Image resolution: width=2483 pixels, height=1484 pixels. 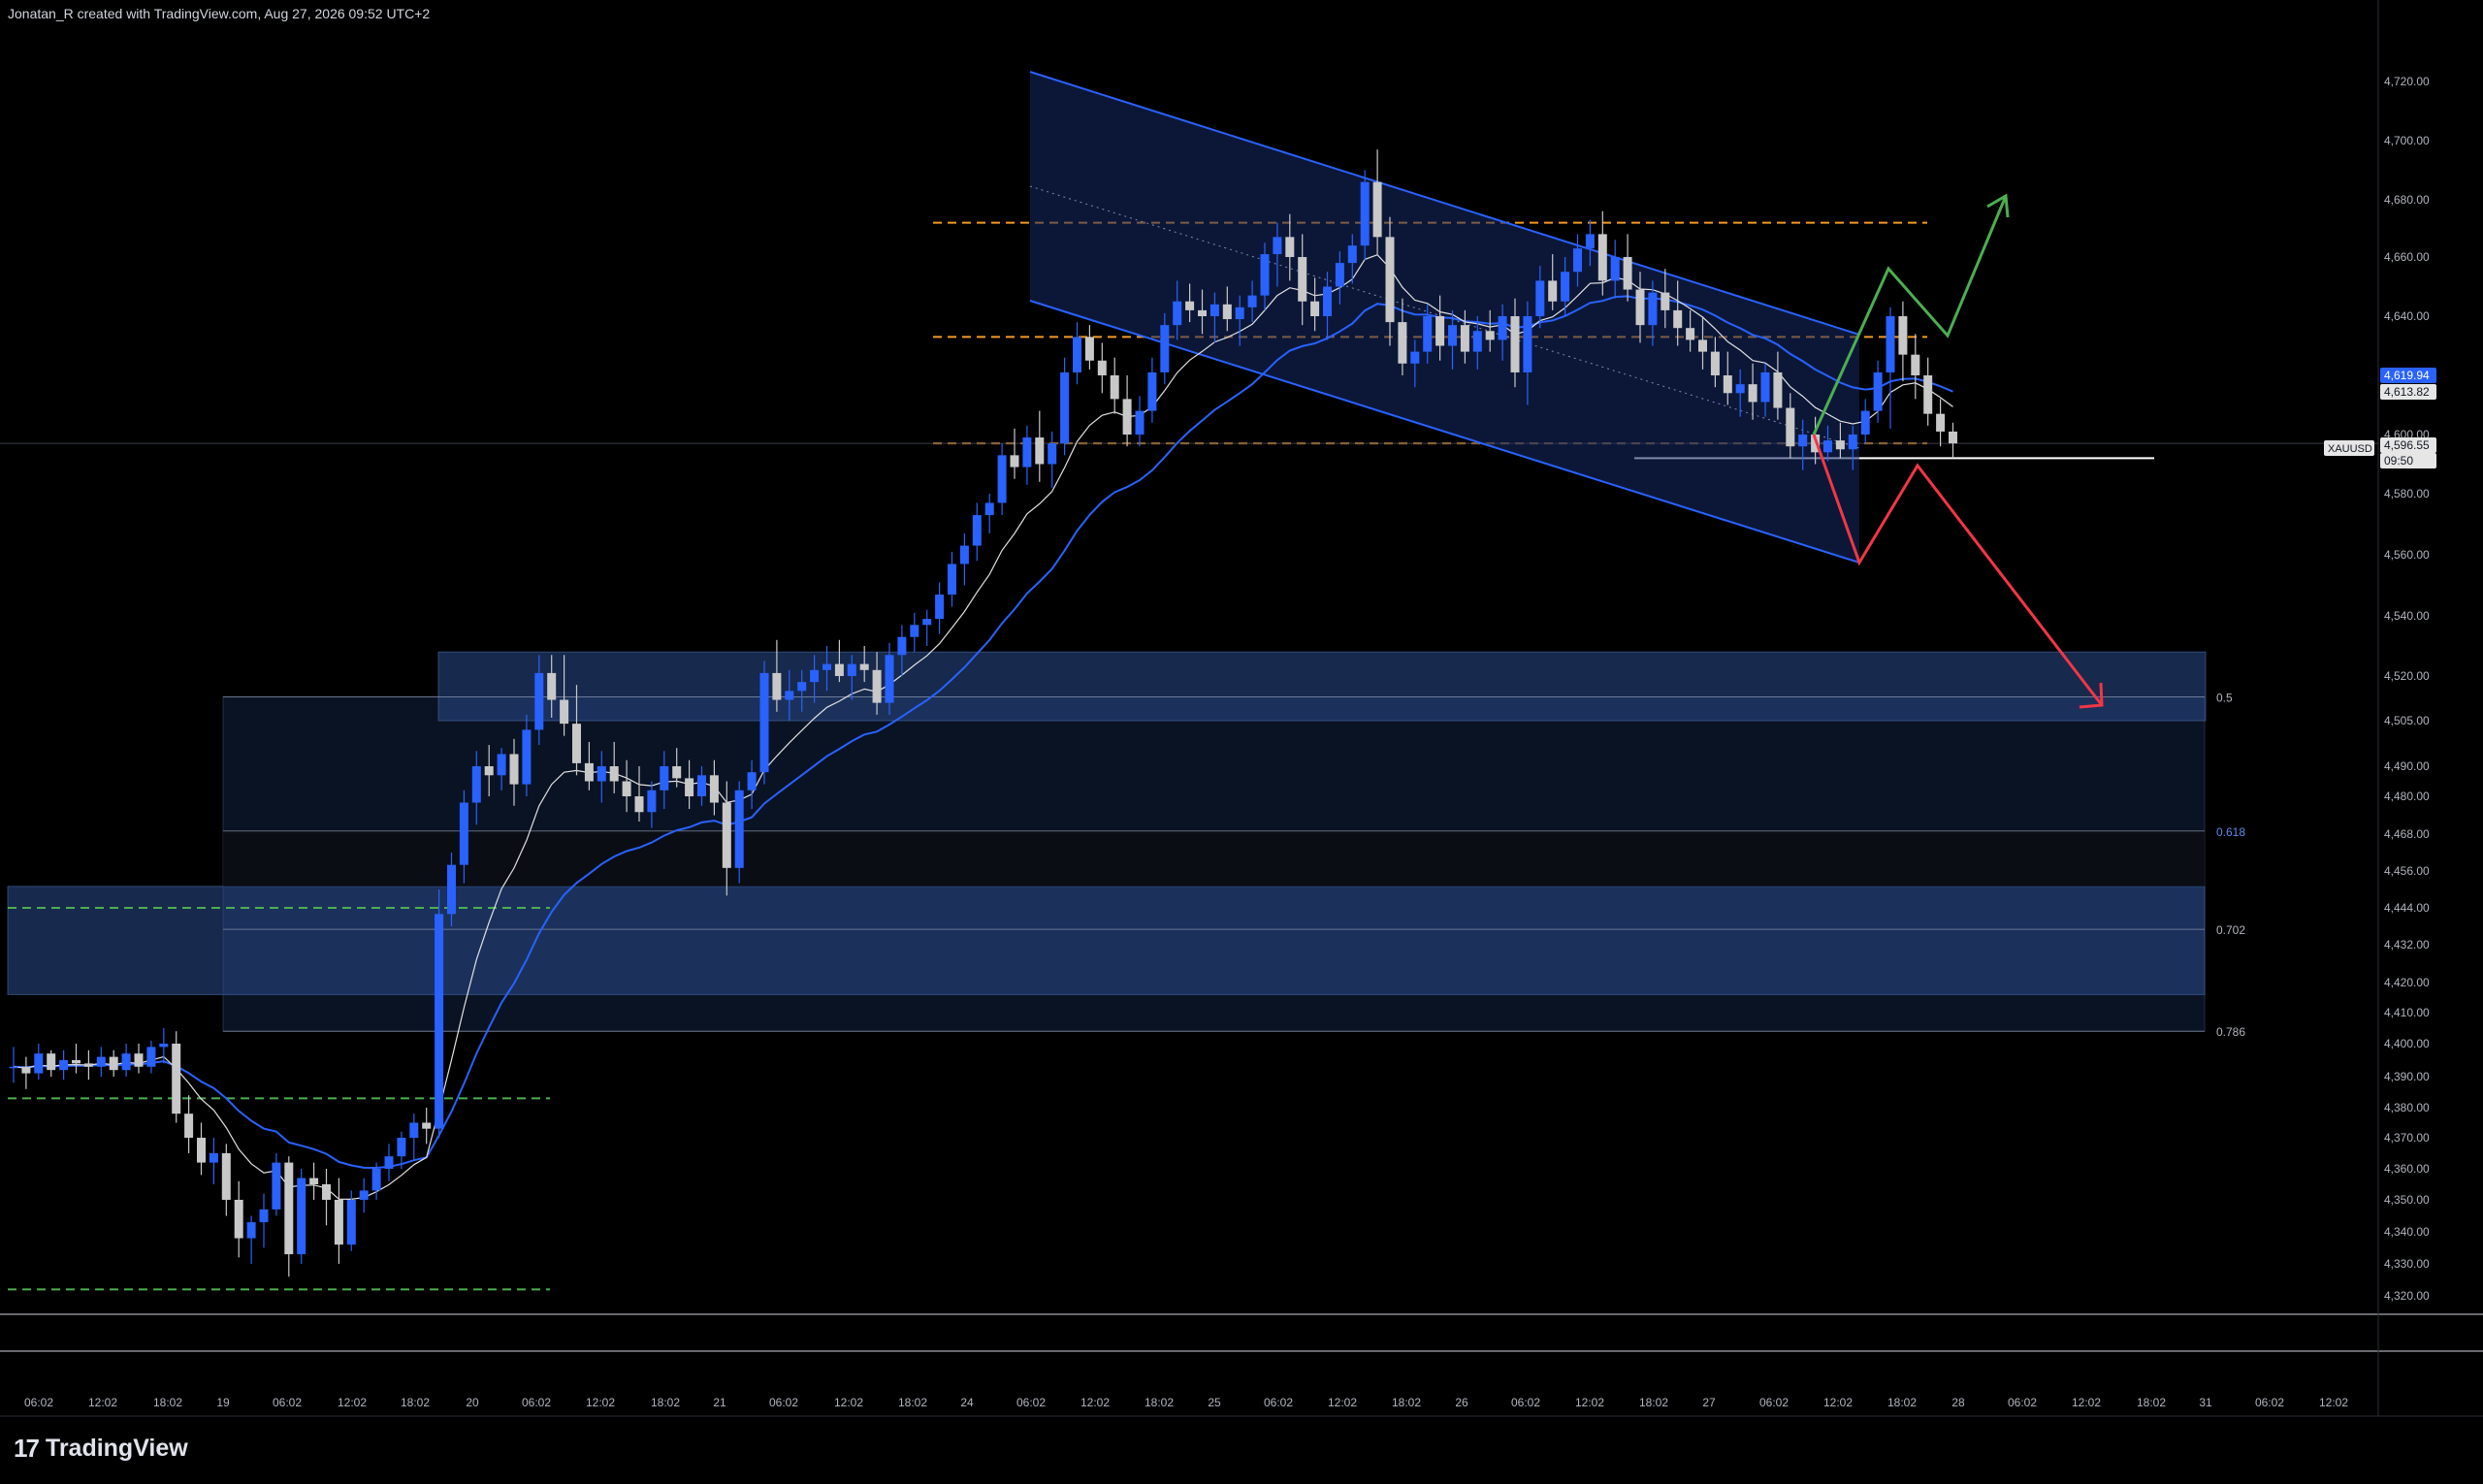 What do you see at coordinates (473, 1403) in the screenshot?
I see `time-tick-label: 20` at bounding box center [473, 1403].